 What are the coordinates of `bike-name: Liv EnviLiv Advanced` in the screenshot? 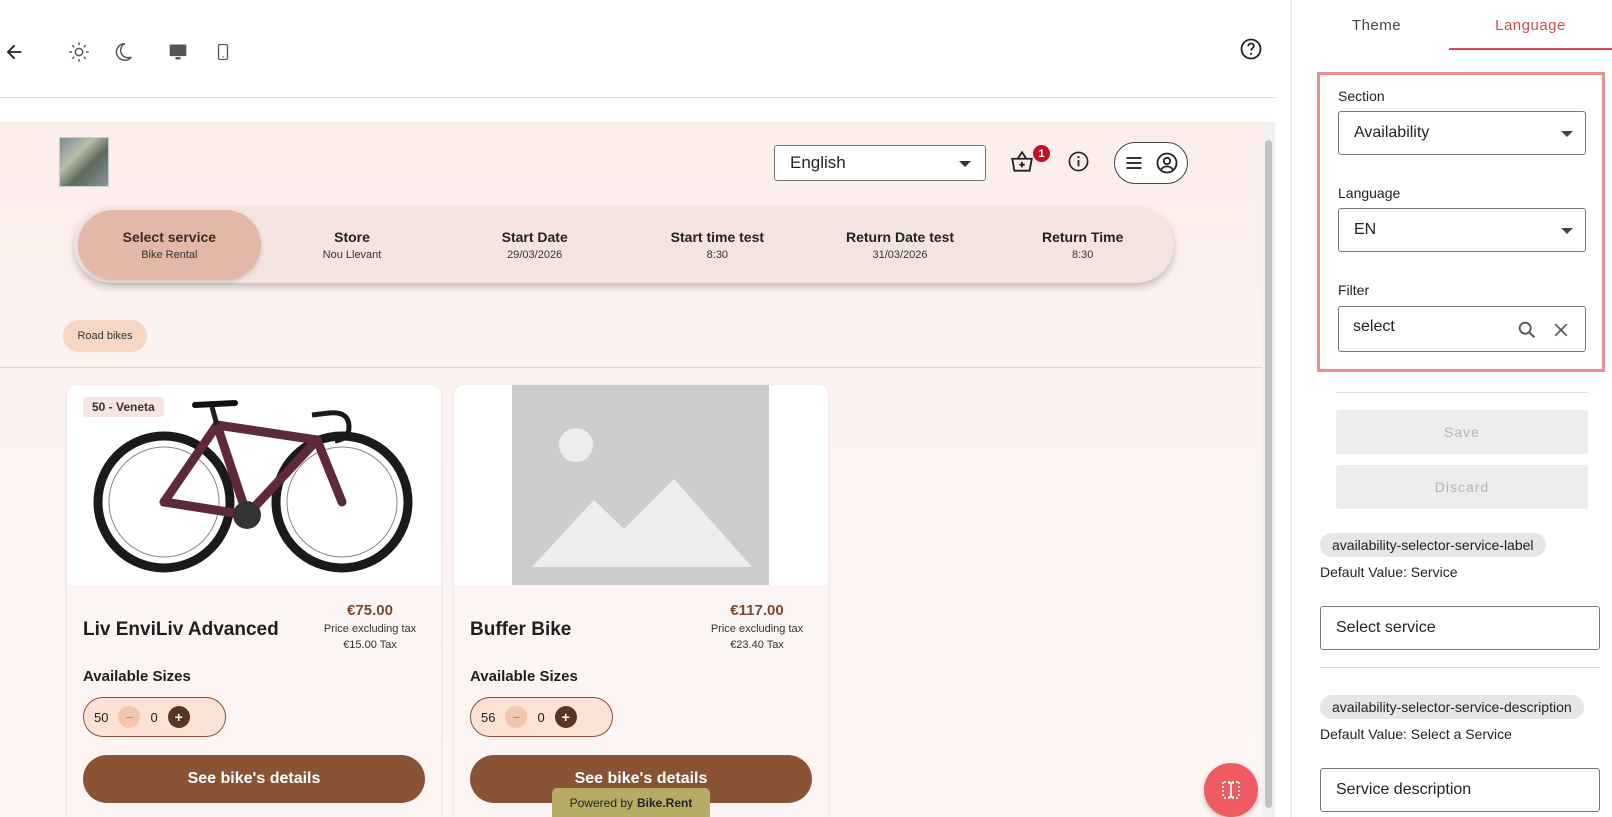 It's located at (181, 629).